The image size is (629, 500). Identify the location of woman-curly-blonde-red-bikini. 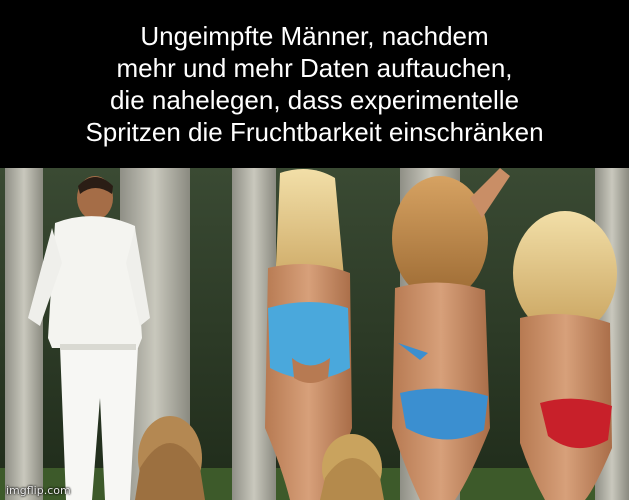
(565, 355).